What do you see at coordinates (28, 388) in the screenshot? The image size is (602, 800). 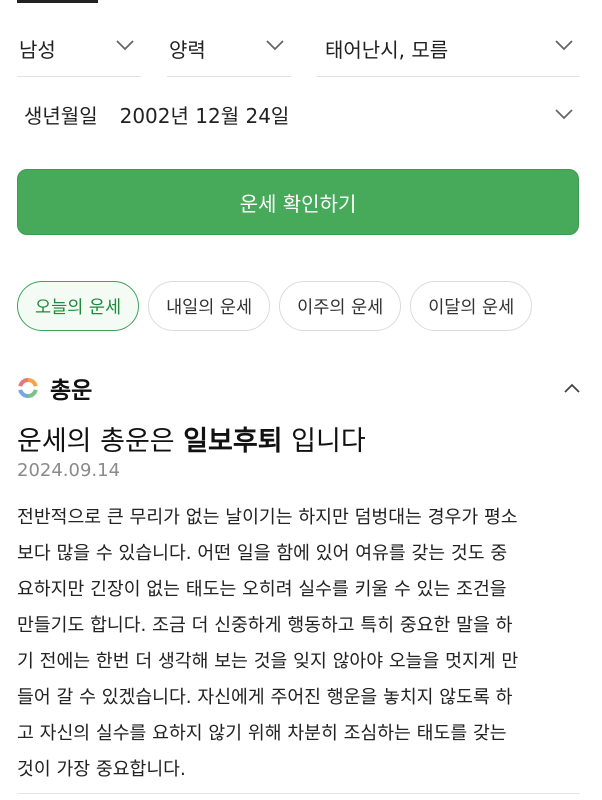 I see `fortune-ring-icon` at bounding box center [28, 388].